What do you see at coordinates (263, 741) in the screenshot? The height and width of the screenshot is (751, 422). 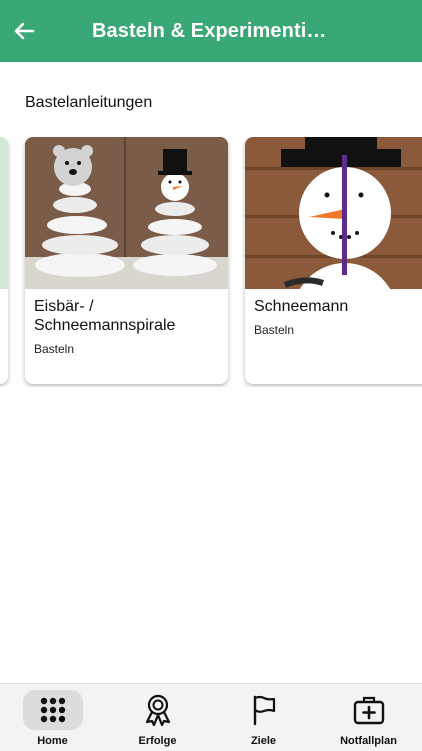 I see `tab-label: Ziele` at bounding box center [263, 741].